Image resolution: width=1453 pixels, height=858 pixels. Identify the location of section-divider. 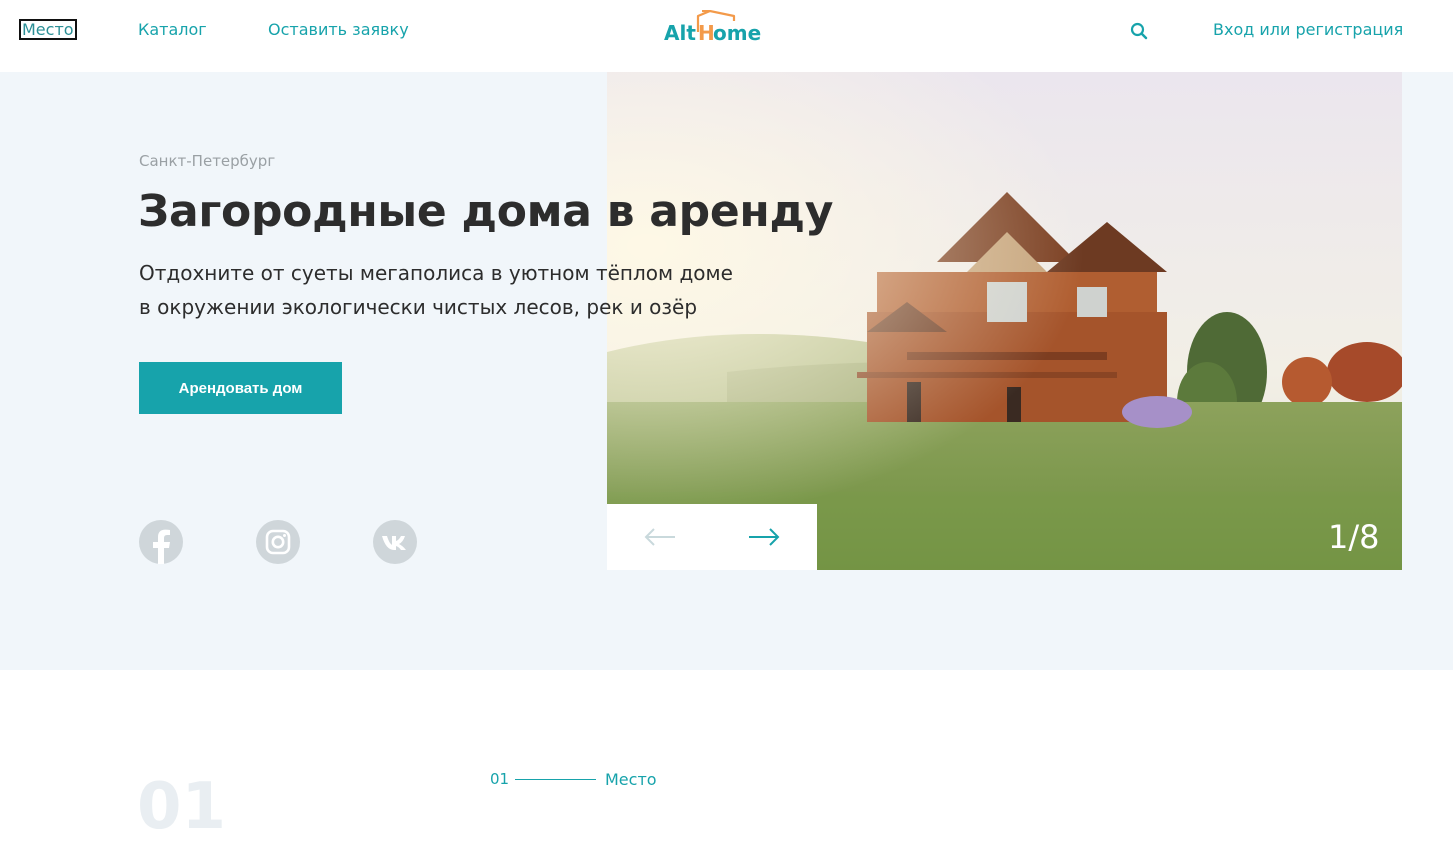
(555, 779).